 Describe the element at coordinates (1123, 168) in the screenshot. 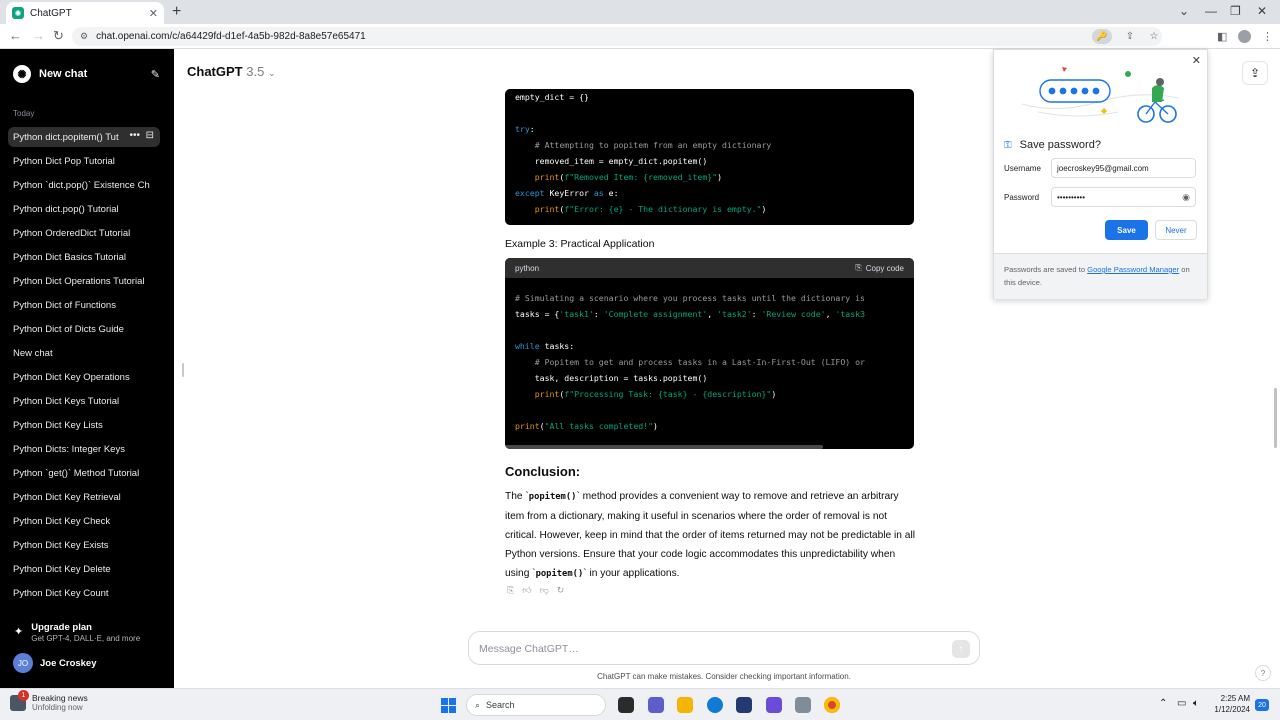

I see `username-field: joecroskey95@gmail.com` at that location.